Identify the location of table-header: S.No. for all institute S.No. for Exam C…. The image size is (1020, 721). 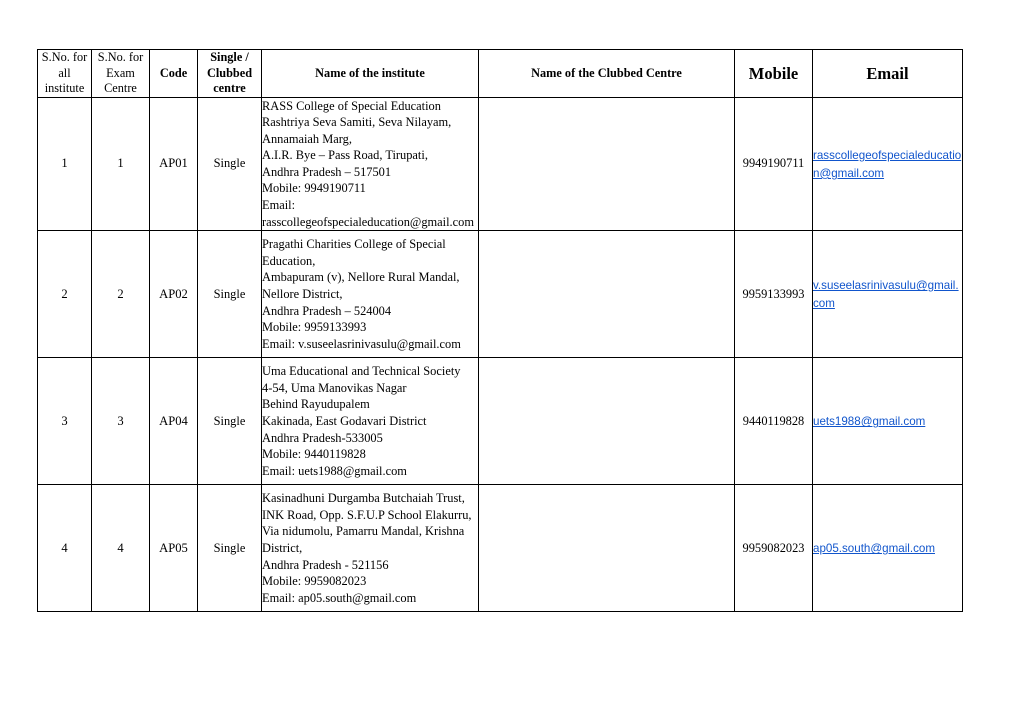
(500, 73).